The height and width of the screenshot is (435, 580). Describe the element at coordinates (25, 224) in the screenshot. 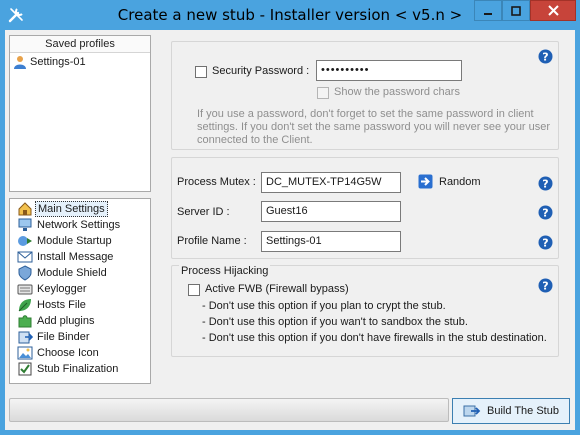

I see `network-icon` at that location.